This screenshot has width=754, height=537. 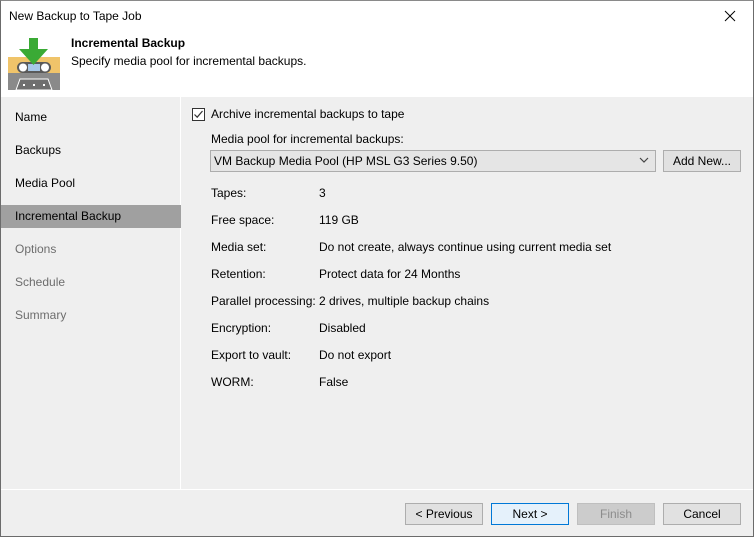 What do you see at coordinates (616, 514) in the screenshot?
I see `finish-button: Finish` at bounding box center [616, 514].